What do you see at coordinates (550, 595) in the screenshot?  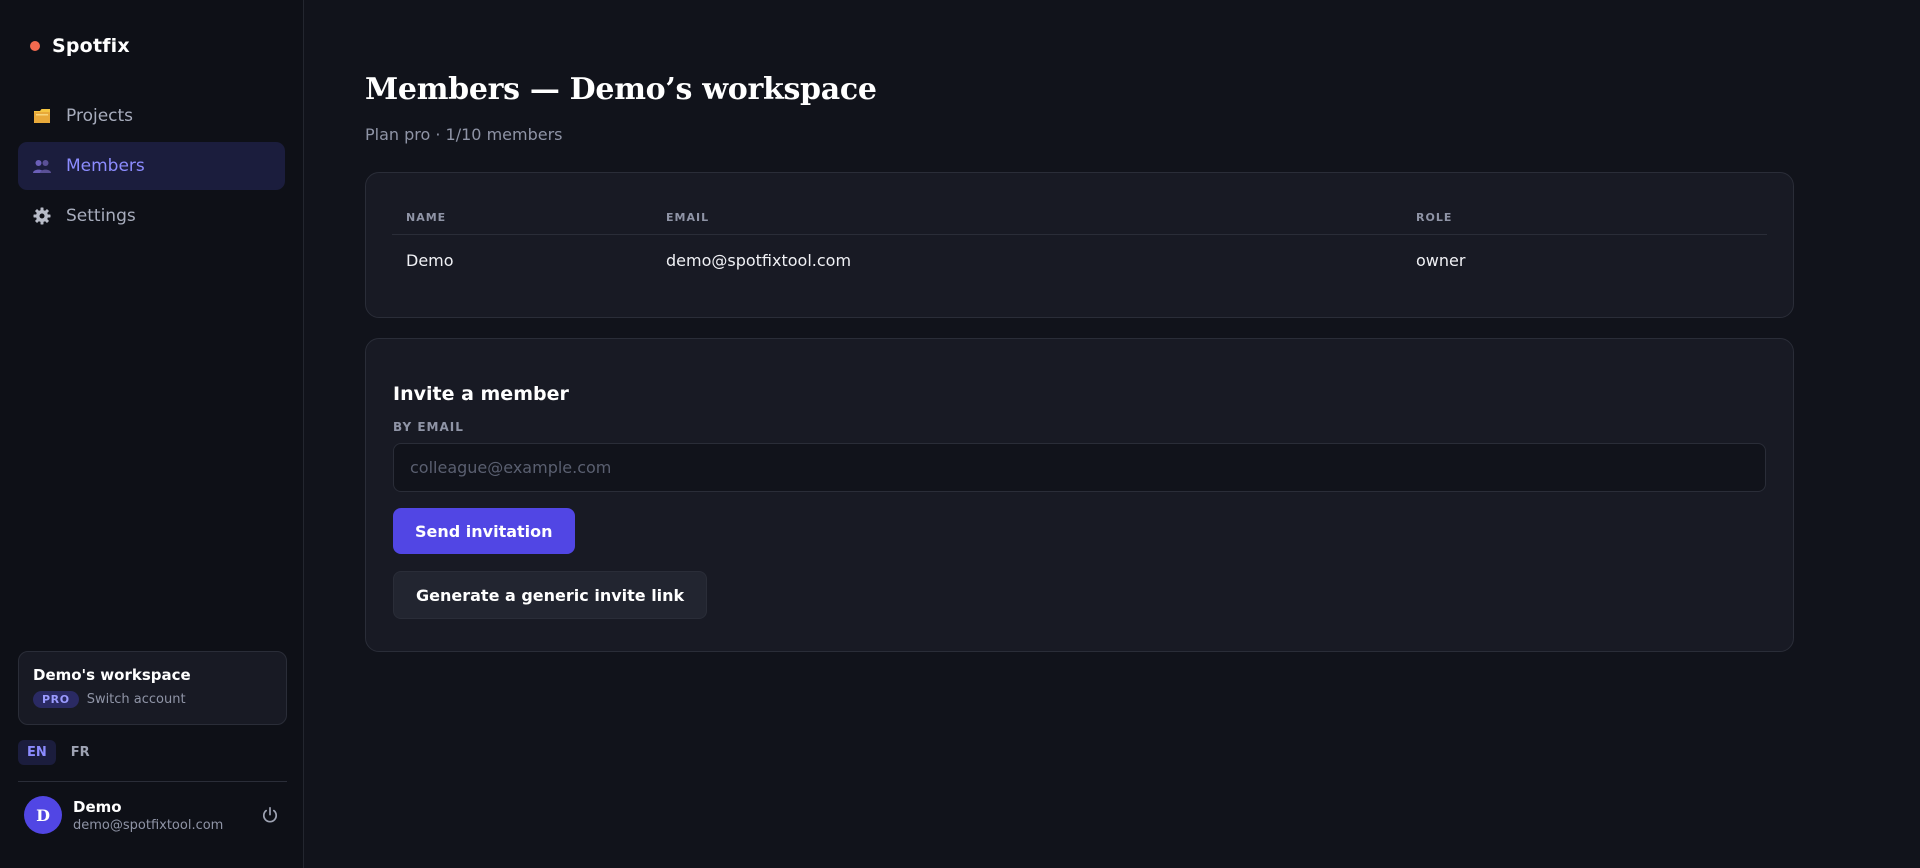 I see `generate-invite-link-button: Generate a generic invite link` at bounding box center [550, 595].